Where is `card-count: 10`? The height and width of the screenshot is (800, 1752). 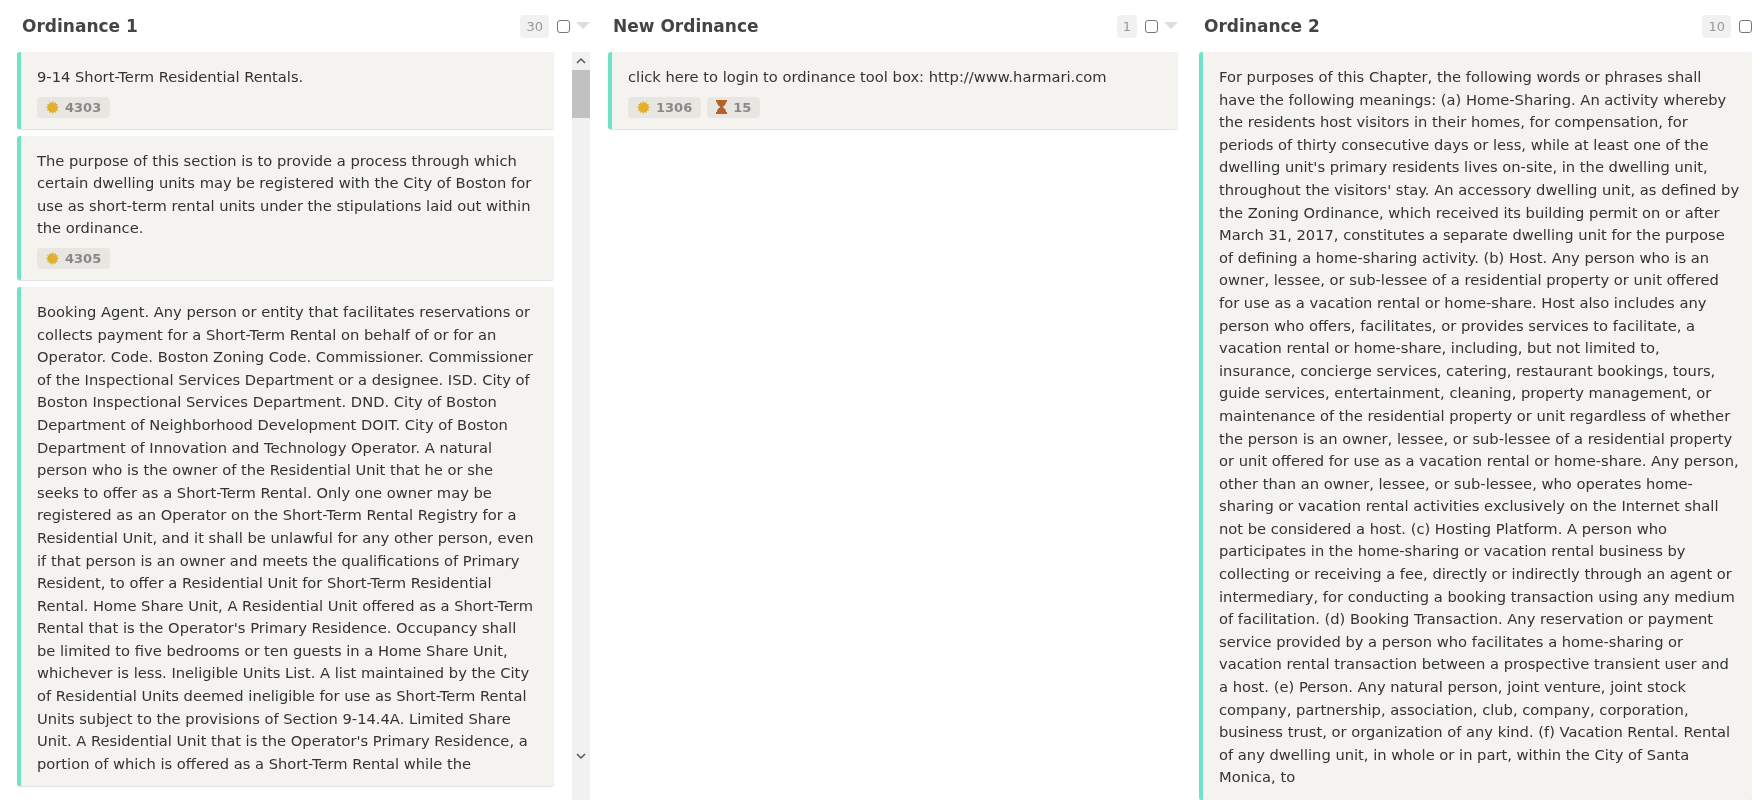
card-count: 10 is located at coordinates (1716, 26).